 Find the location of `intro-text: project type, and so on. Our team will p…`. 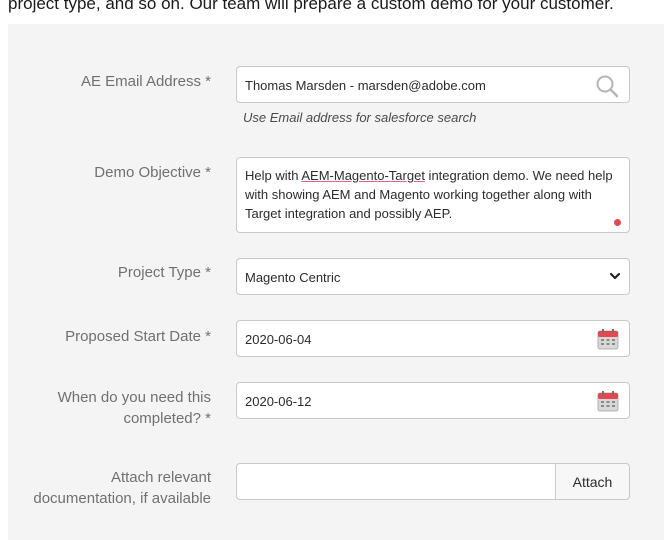

intro-text: project type, and so on. Our team will p… is located at coordinates (311, 6).